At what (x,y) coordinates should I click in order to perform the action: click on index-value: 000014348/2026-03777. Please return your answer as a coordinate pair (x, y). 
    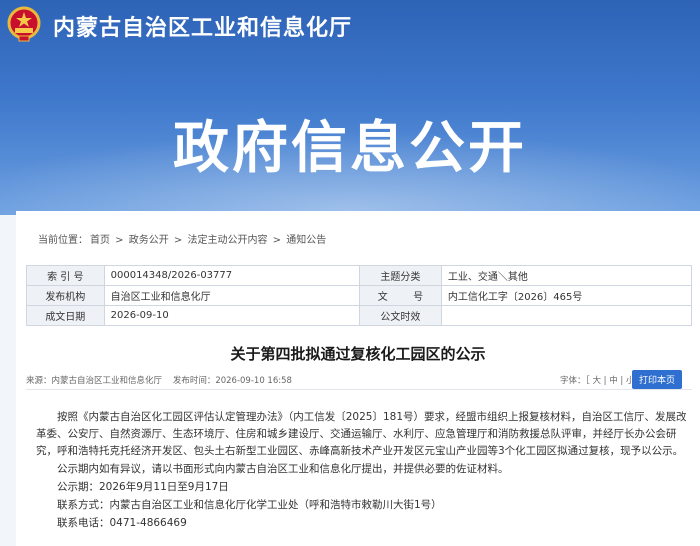
    Looking at the image, I should click on (232, 275).